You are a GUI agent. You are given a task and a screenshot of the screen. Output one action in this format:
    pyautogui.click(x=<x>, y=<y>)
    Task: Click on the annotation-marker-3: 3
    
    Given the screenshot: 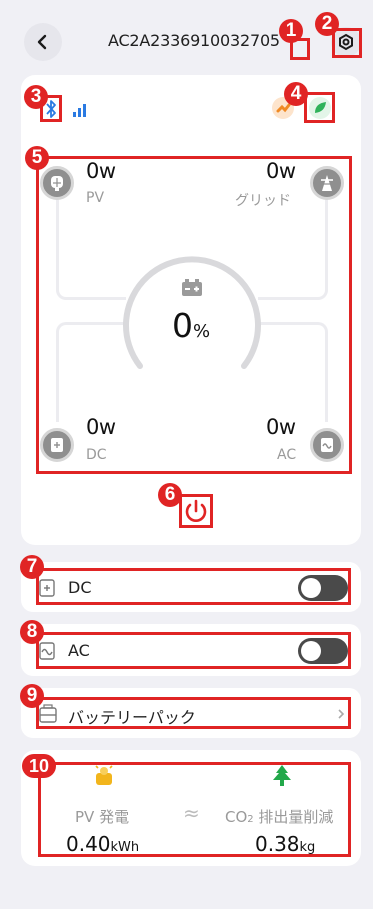 What is the action you would take?
    pyautogui.click(x=36, y=97)
    